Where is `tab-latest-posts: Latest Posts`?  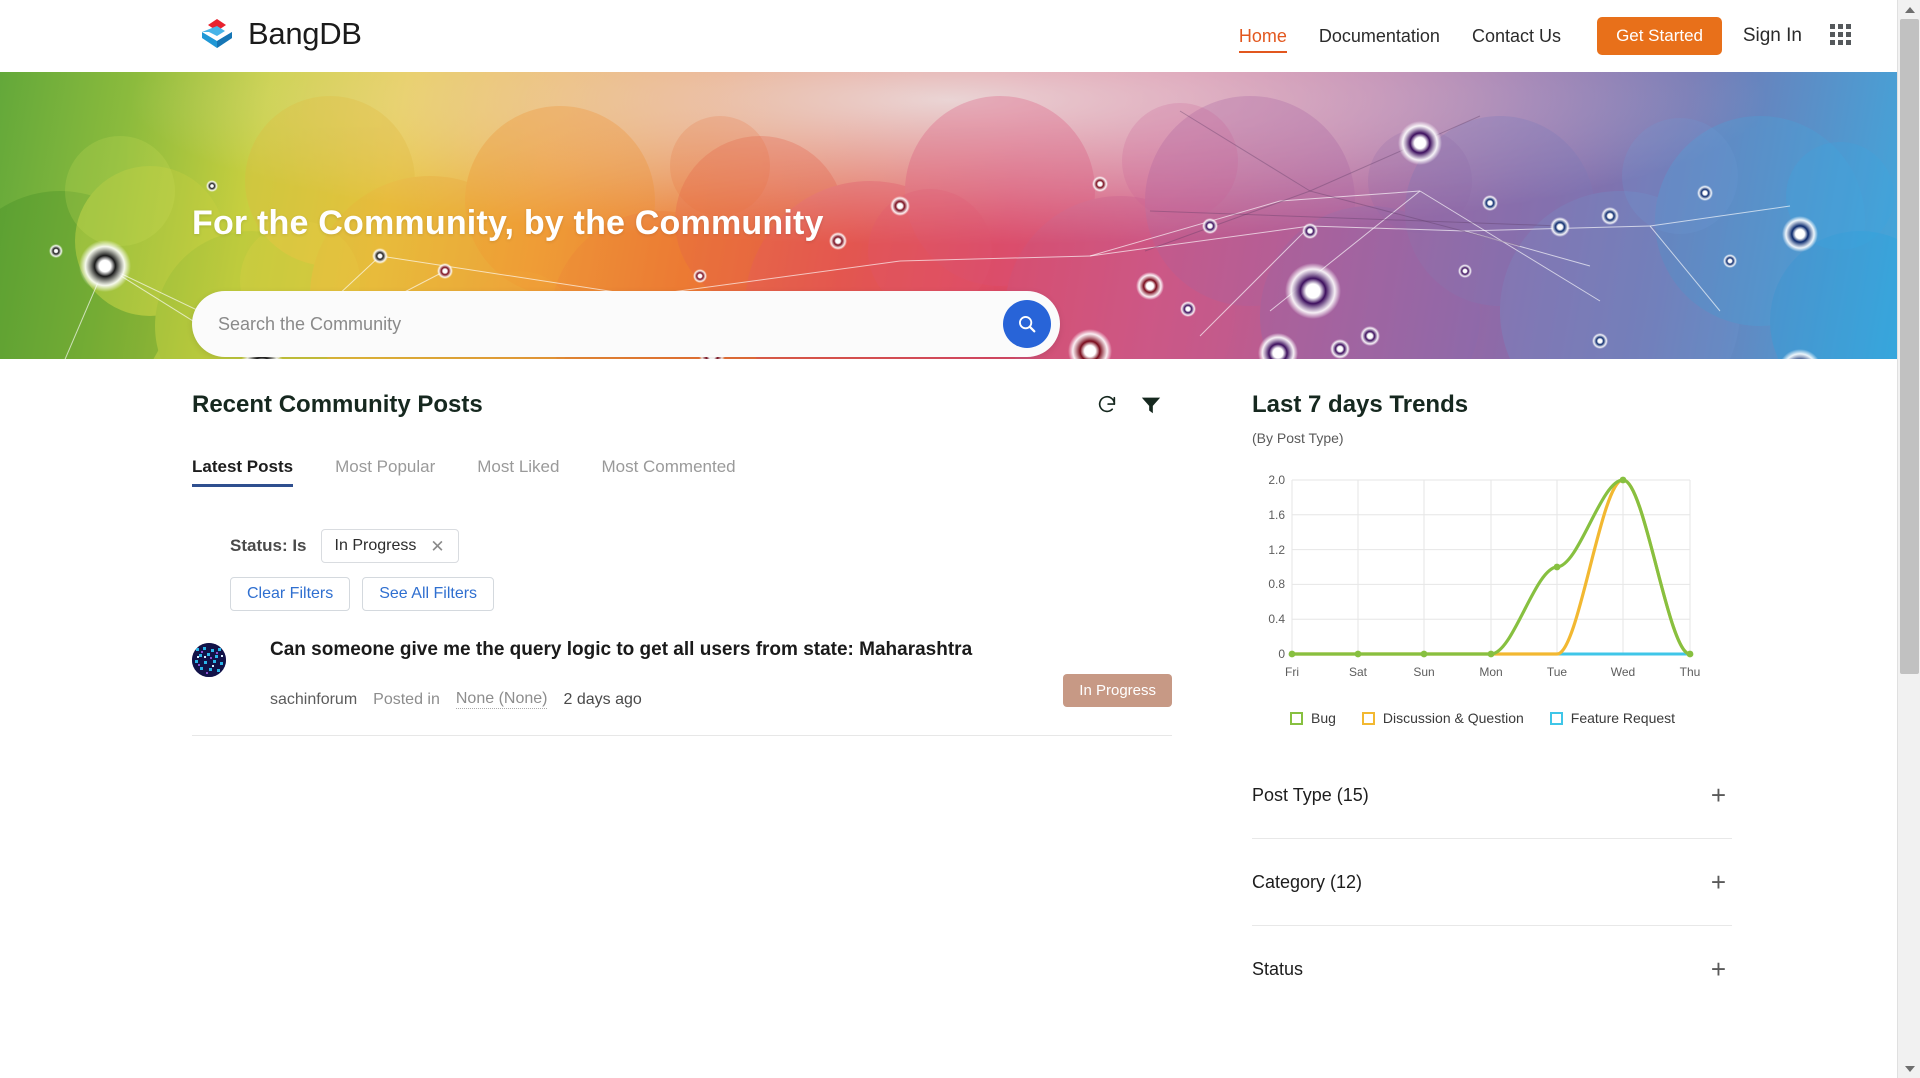 tab-latest-posts: Latest Posts is located at coordinates (243, 472).